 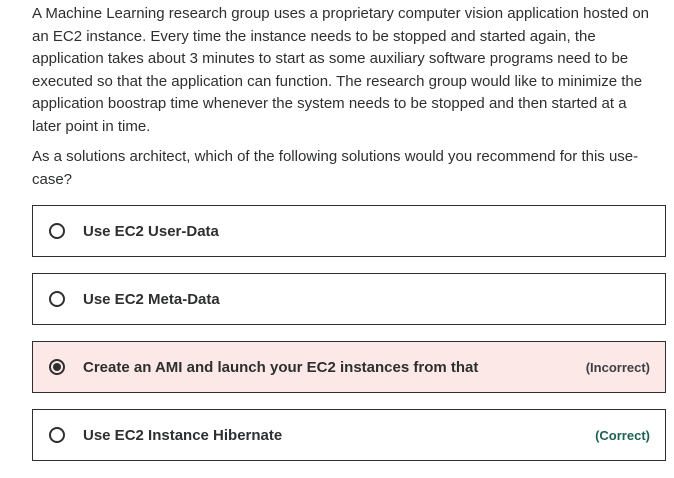 What do you see at coordinates (622, 435) in the screenshot?
I see `correct-badge: (Correct)` at bounding box center [622, 435].